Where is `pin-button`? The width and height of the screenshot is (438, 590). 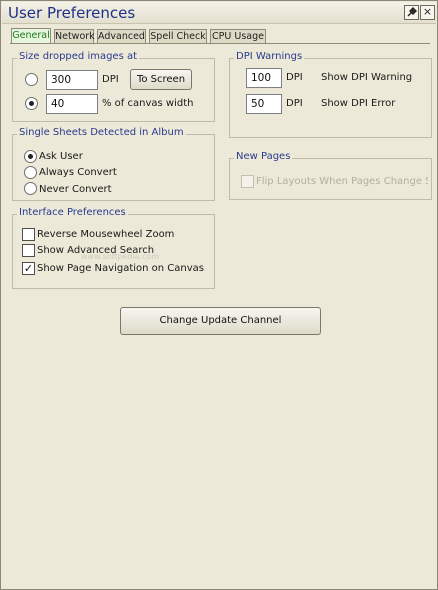
pin-button is located at coordinates (411, 12).